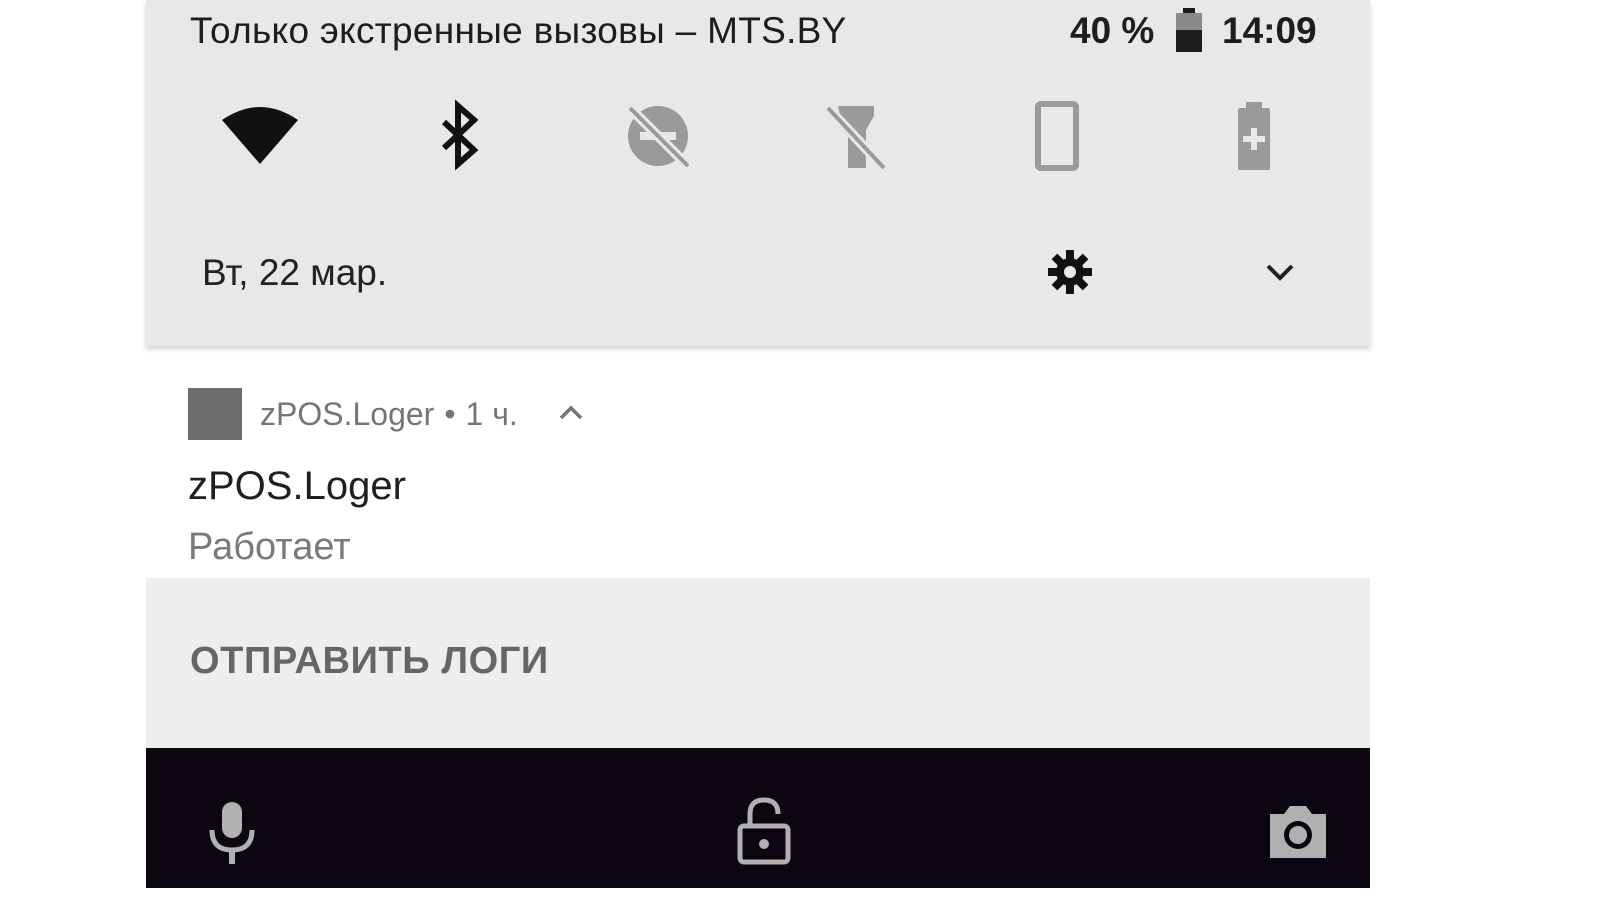 This screenshot has height=900, width=1600. I want to click on auto-rotate-tile, so click(1056, 138).